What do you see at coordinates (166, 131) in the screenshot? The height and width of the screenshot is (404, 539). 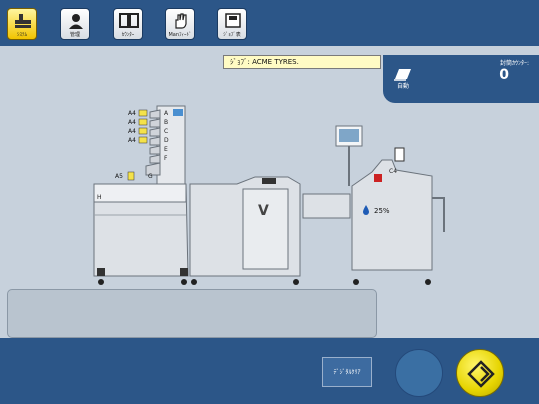 I see `tray-label-c: C` at bounding box center [166, 131].